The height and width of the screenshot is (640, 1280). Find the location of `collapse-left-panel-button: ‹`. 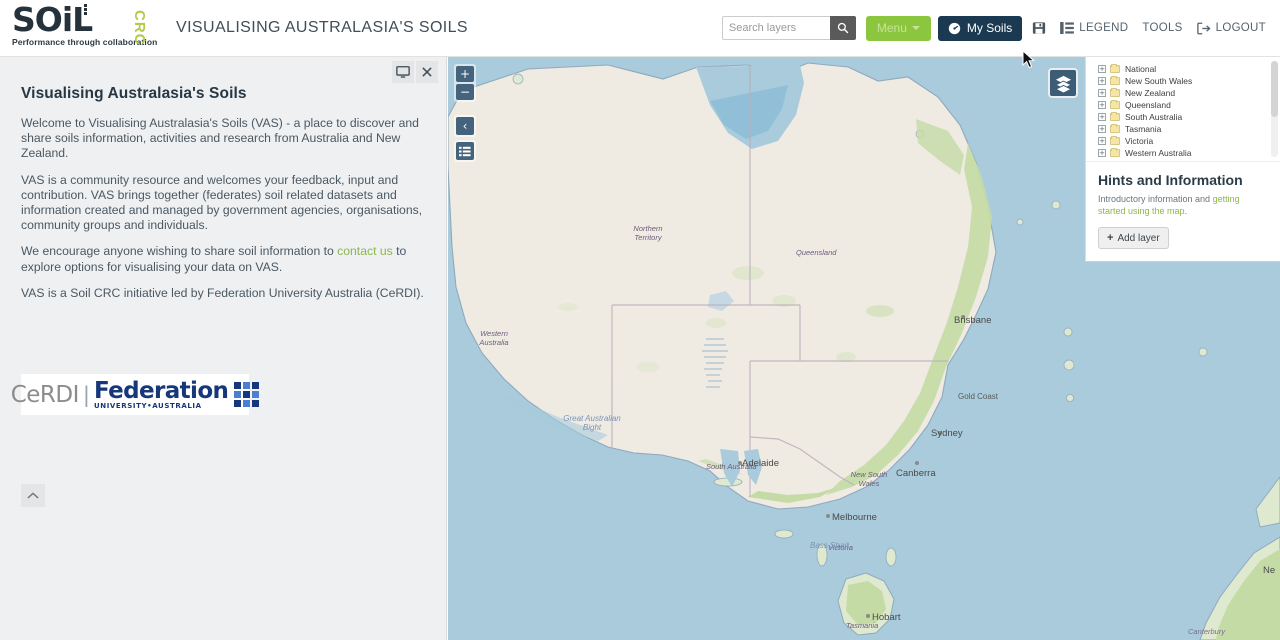

collapse-left-panel-button: ‹ is located at coordinates (465, 126).